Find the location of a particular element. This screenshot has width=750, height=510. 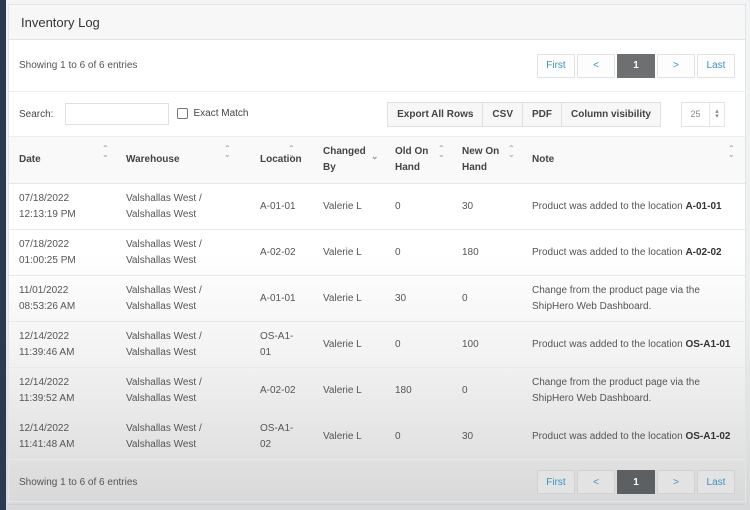

cell-date: 07/18/2022 12:13:19 PM is located at coordinates (62, 206).